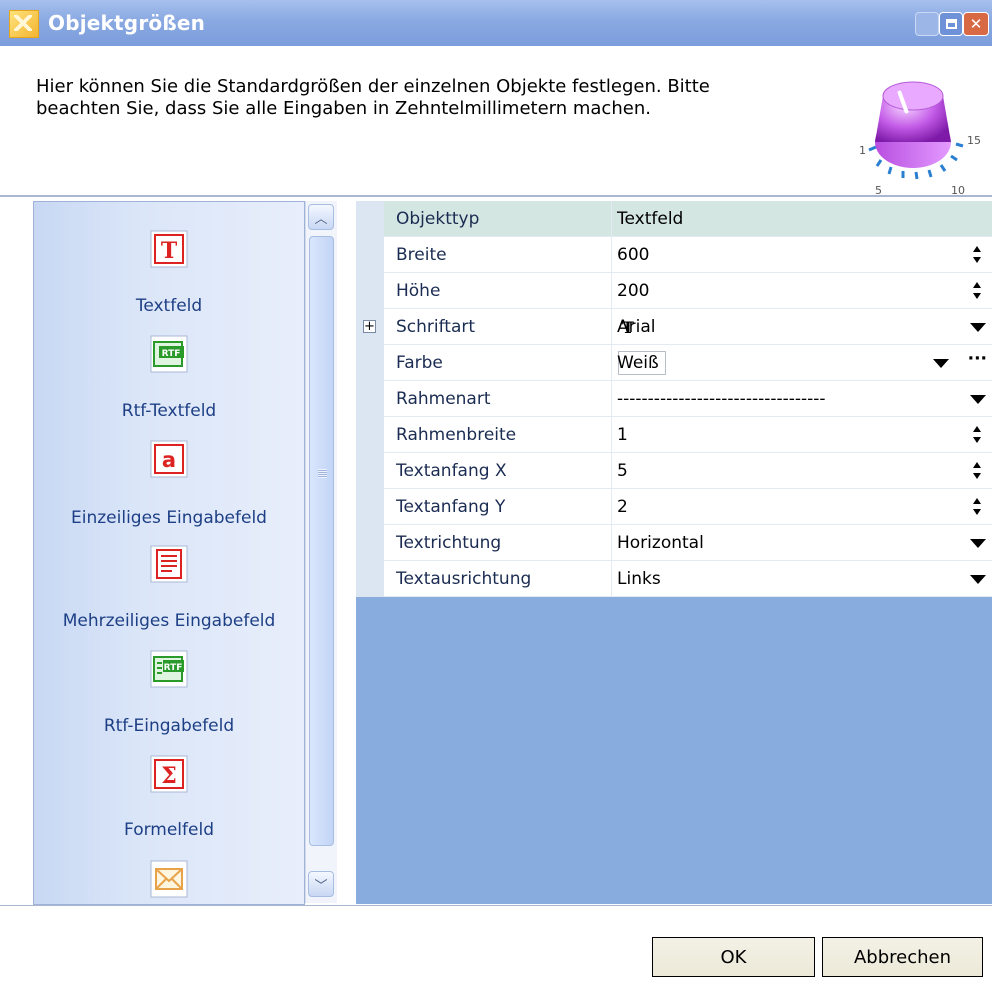  Describe the element at coordinates (636, 327) in the screenshot. I see `property-value: Arial` at that location.